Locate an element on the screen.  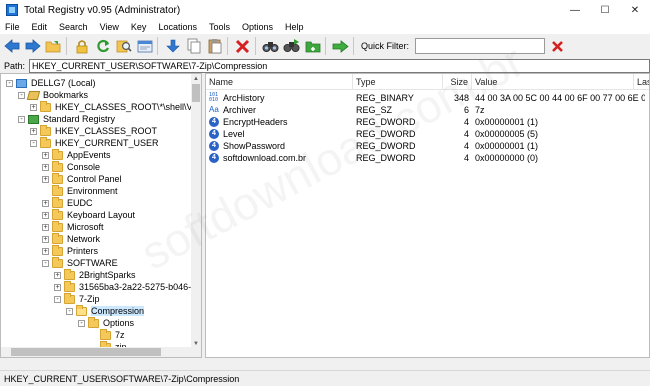
refresh-icon is located at coordinates (102, 46).